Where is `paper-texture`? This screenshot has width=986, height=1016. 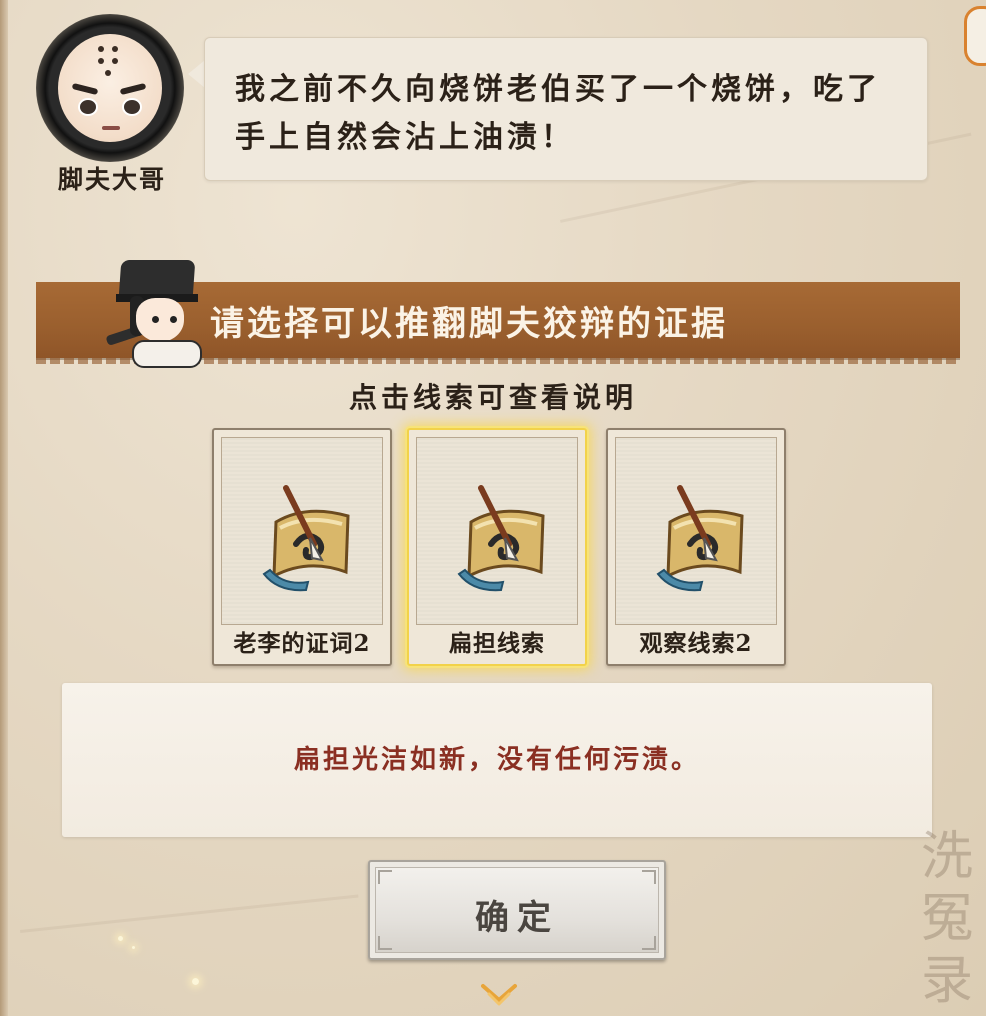 paper-texture is located at coordinates (189, 913).